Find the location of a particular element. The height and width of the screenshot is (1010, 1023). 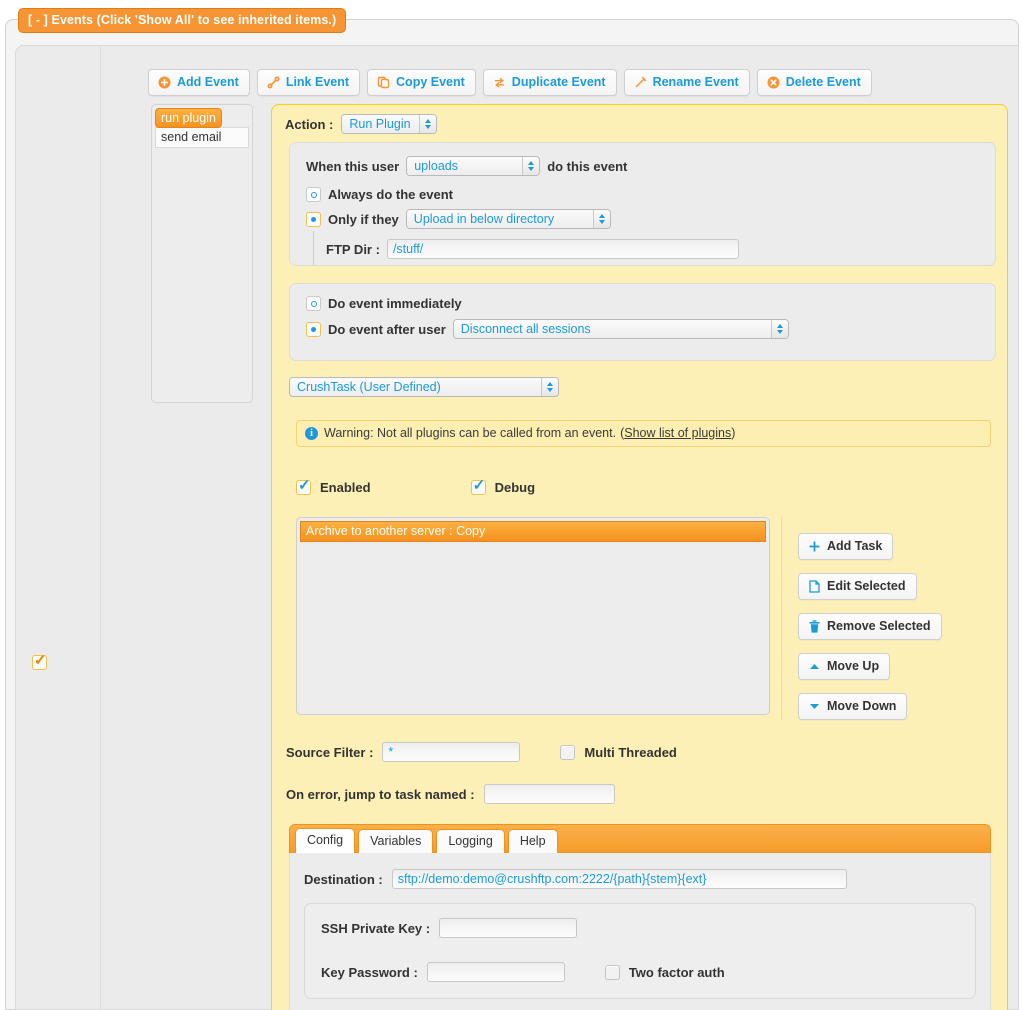

key-password-input is located at coordinates (495, 972).